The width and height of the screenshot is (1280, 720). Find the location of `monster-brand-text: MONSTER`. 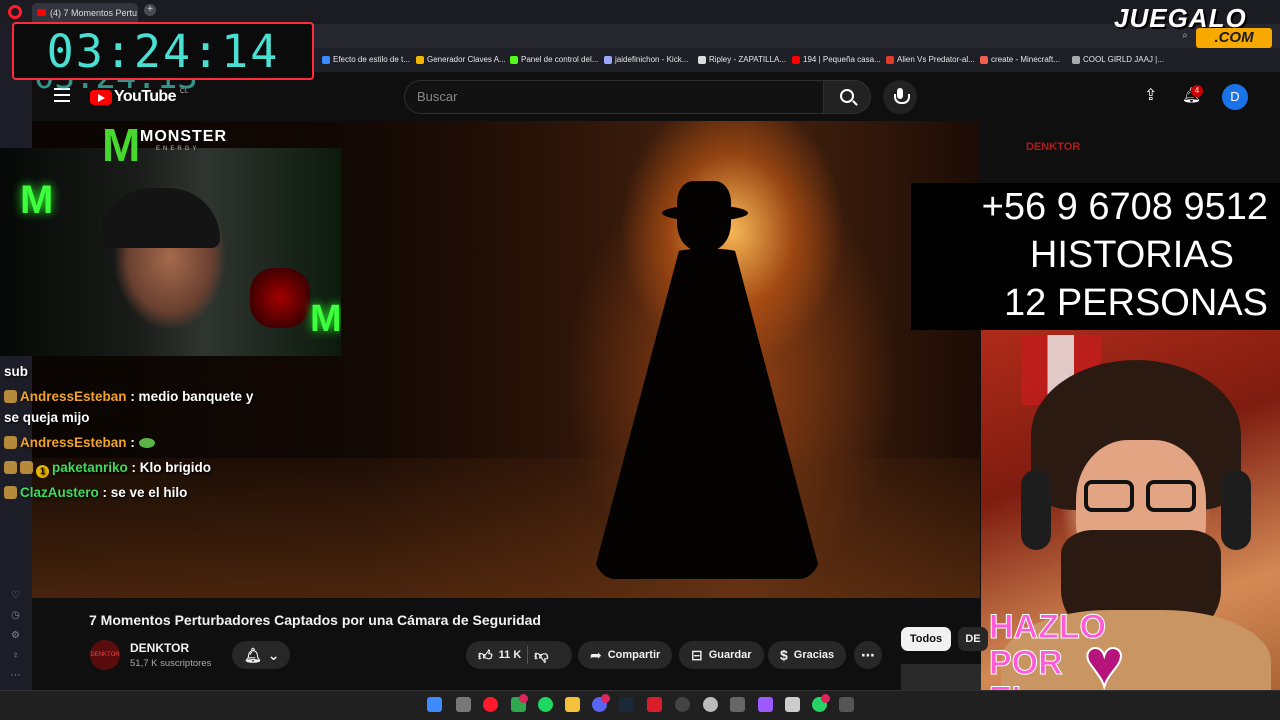

monster-brand-text: MONSTER is located at coordinates (183, 136).